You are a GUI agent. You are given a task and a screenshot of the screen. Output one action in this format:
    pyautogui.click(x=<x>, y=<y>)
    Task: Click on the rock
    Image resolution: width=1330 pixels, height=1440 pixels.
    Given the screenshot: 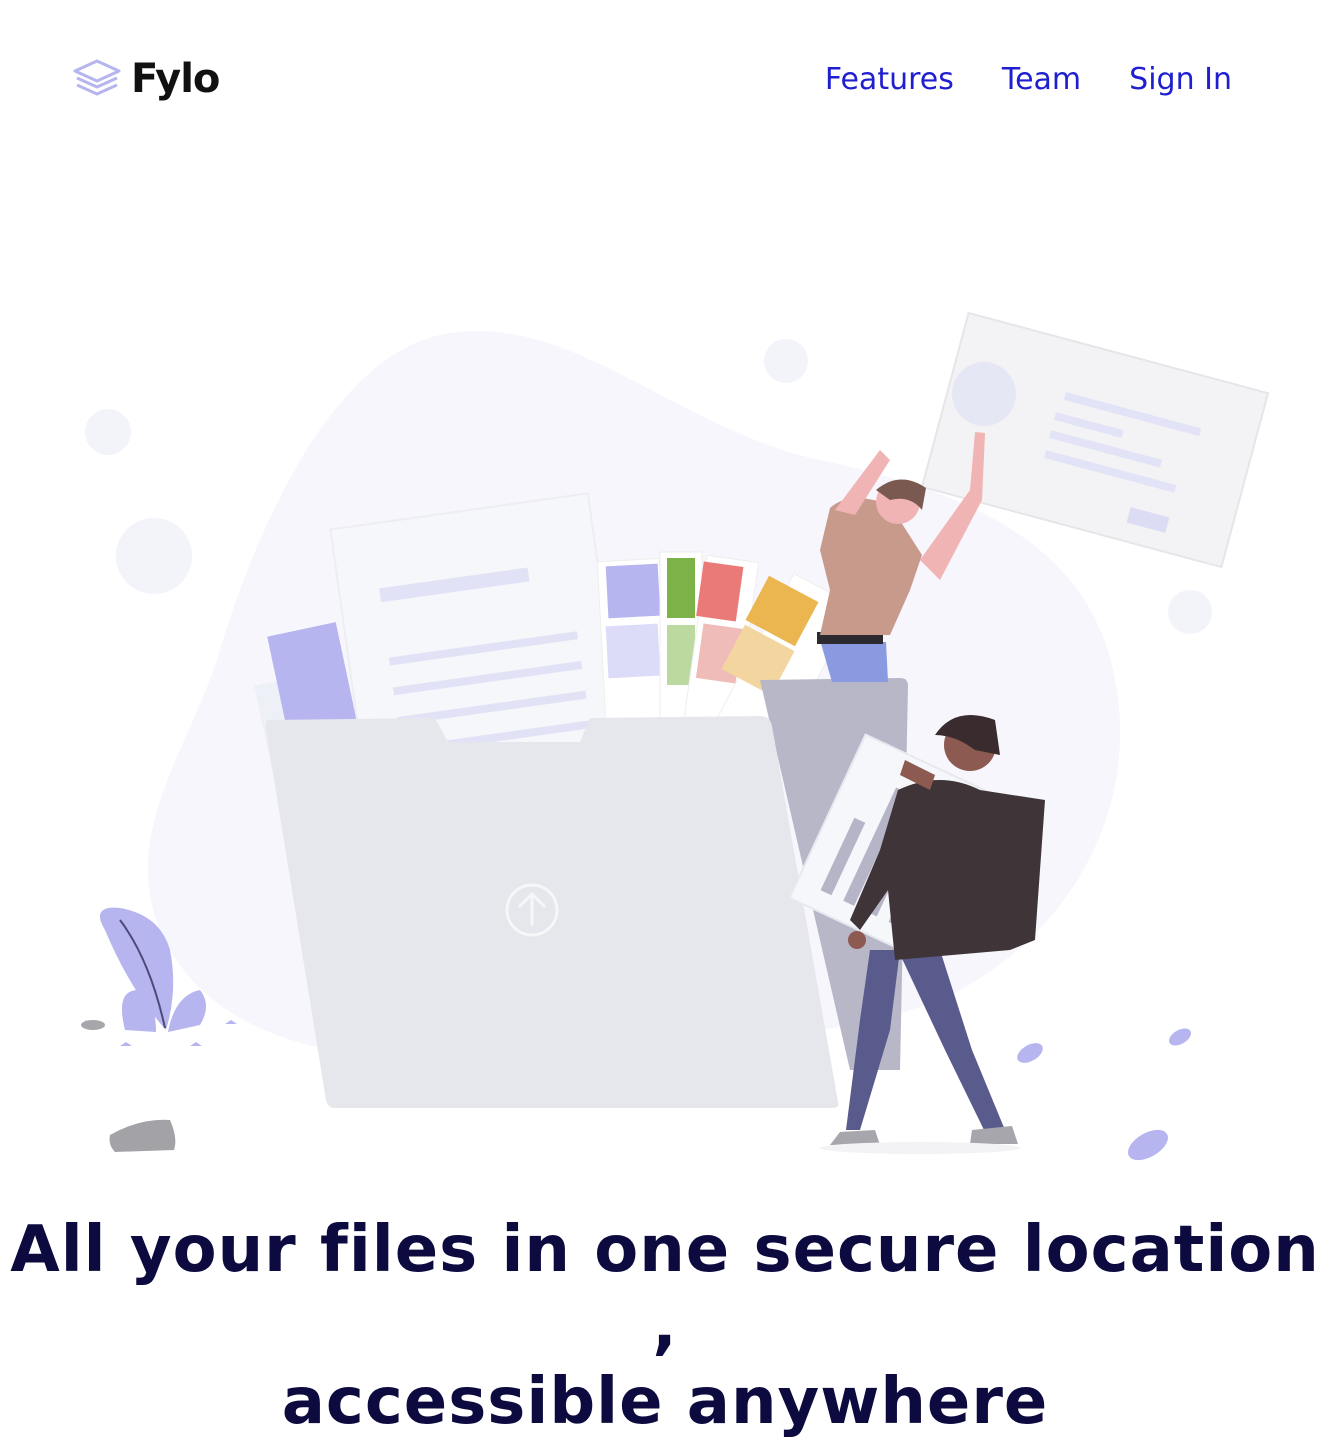 What is the action you would take?
    pyautogui.click(x=142, y=1135)
    